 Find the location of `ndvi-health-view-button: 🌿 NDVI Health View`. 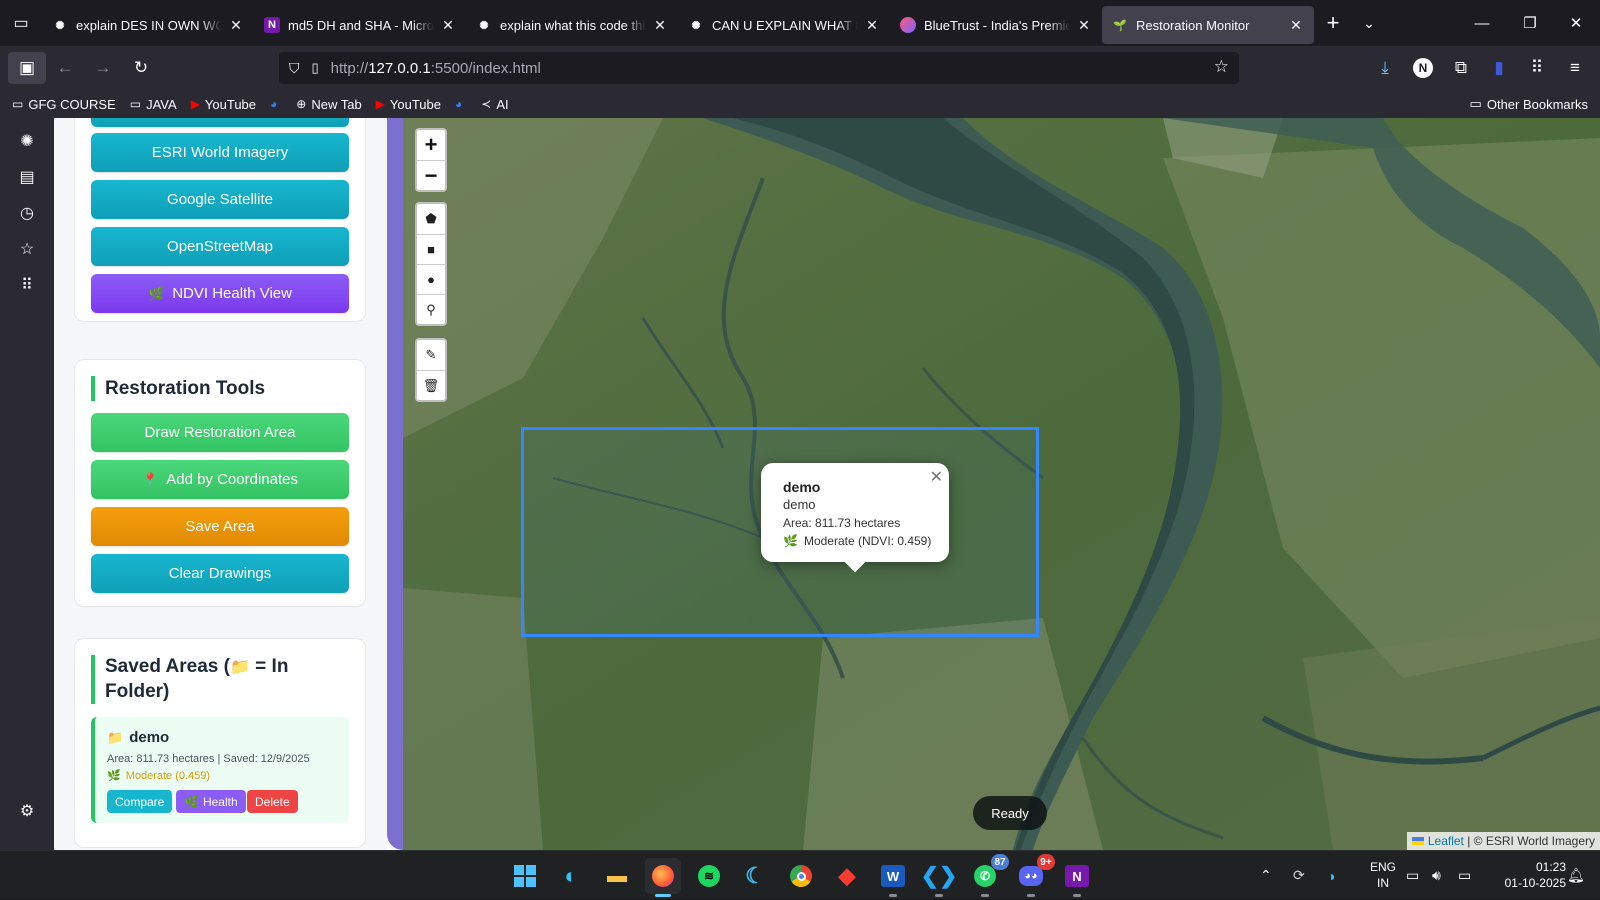

ndvi-health-view-button: 🌿 NDVI Health View is located at coordinates (220, 293).